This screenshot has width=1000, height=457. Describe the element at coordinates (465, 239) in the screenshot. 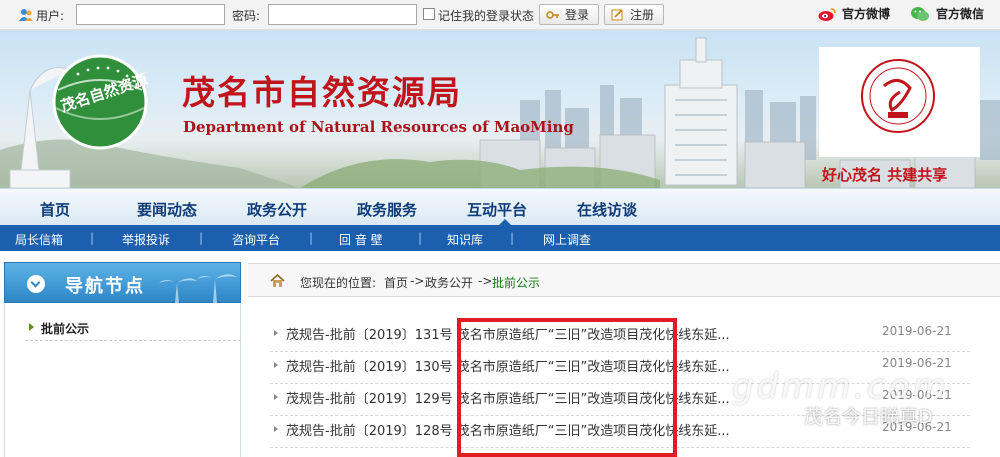

I see `subnav-knowledge-base: 知识库` at that location.